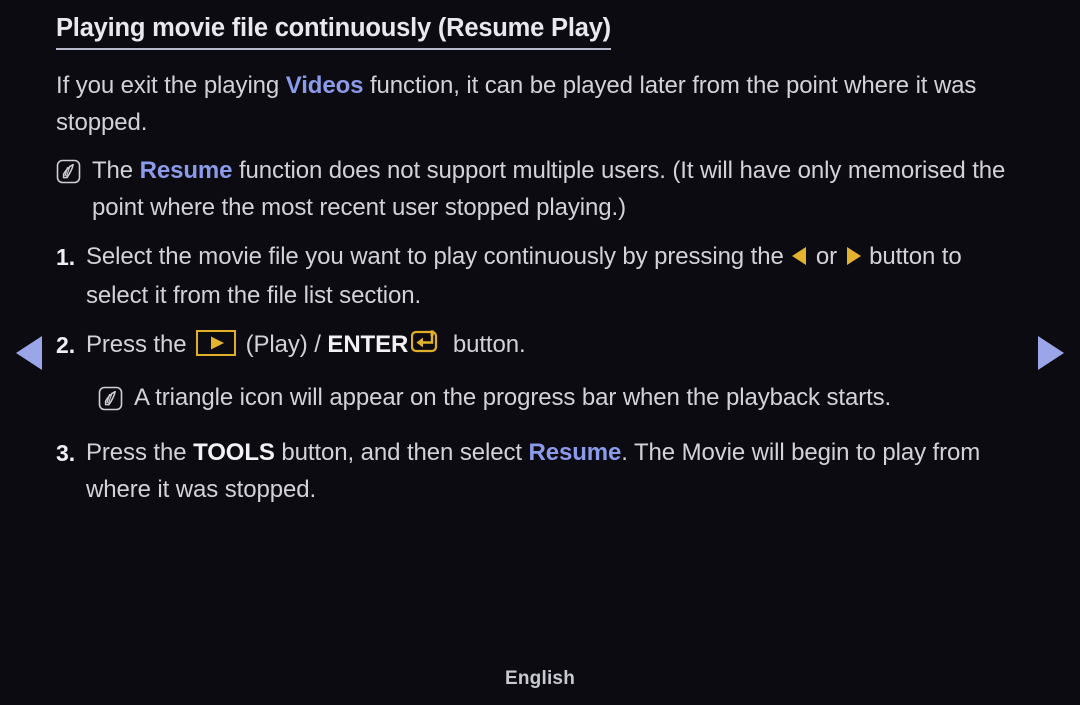  Describe the element at coordinates (140, 453) in the screenshot. I see `step-3-part1: Press the` at that location.